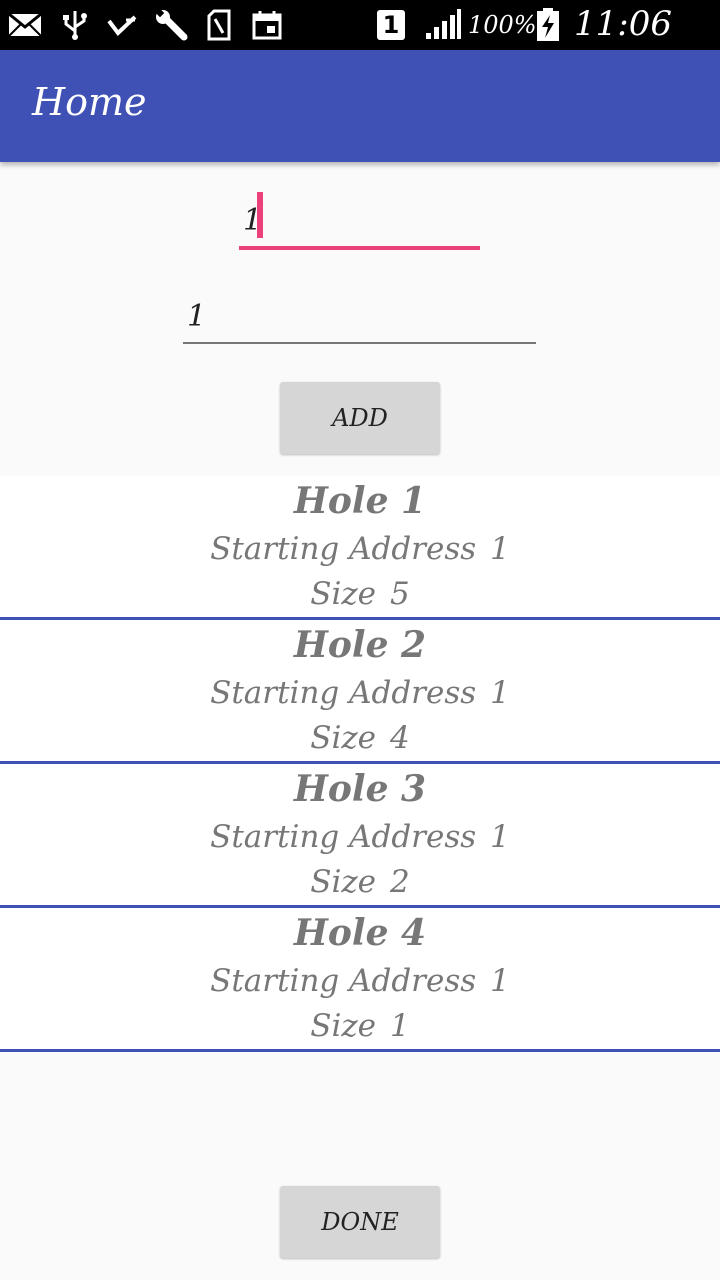 Image resolution: width=720 pixels, height=1280 pixels. I want to click on hole-size: Size 1, so click(360, 1026).